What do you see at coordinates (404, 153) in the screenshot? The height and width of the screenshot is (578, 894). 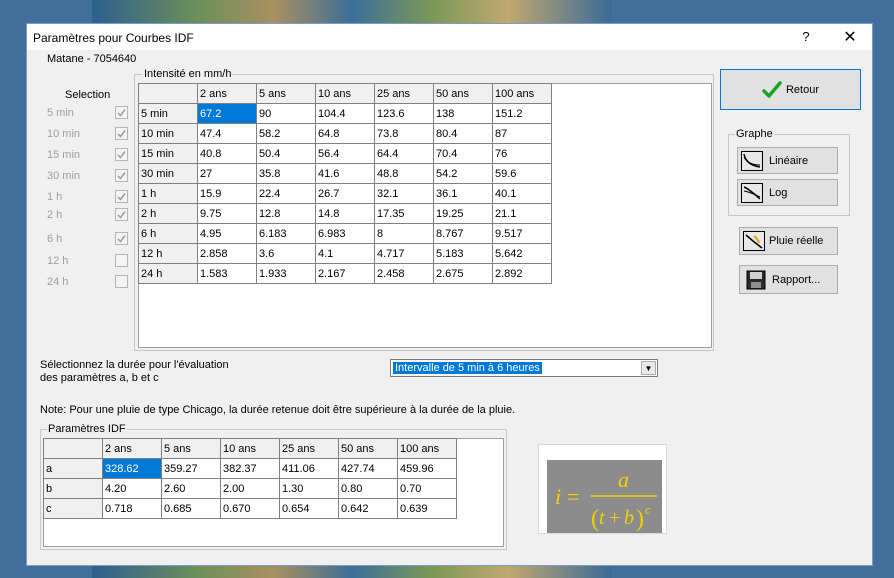 I see `table-cell: 64.4` at bounding box center [404, 153].